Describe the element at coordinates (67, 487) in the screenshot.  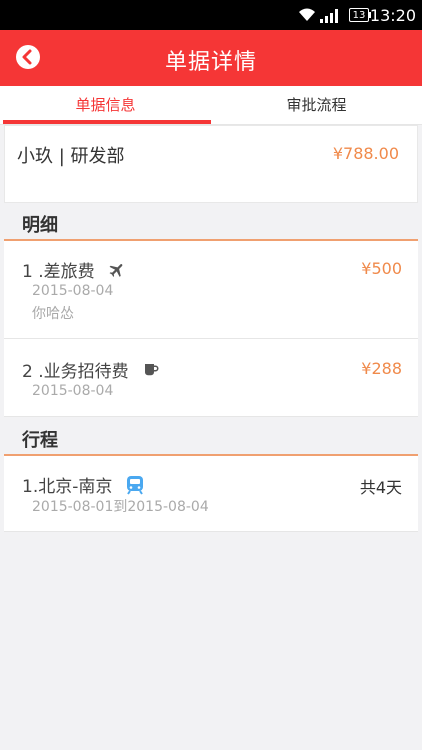
I see `trip-item-route: 1.北京-南京` at that location.